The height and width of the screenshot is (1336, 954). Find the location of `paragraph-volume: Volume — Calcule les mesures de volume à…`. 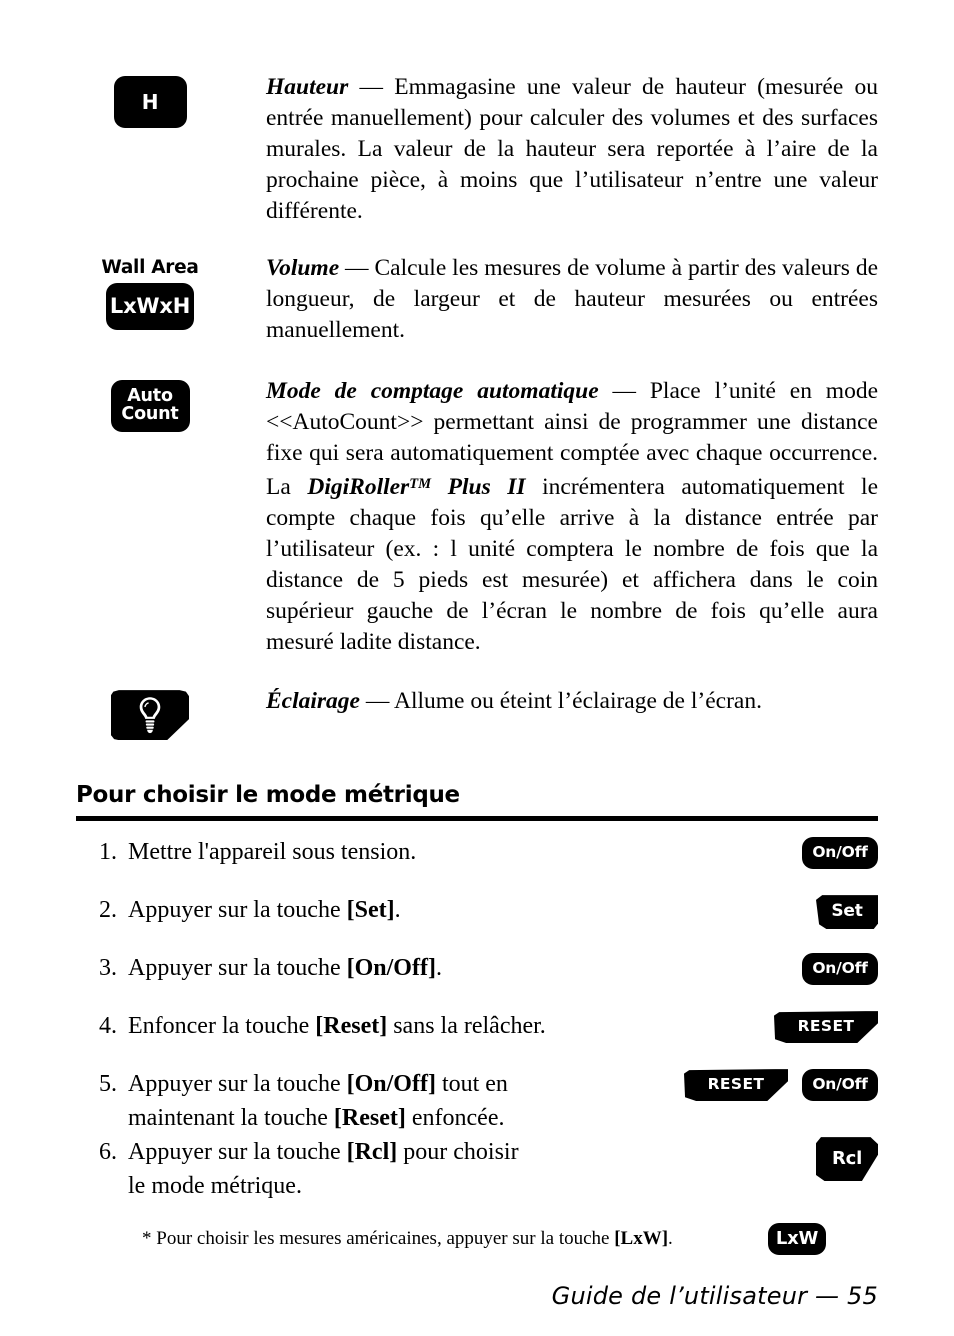

paragraph-volume: Volume — Calcule les mesures de volume à… is located at coordinates (572, 299).